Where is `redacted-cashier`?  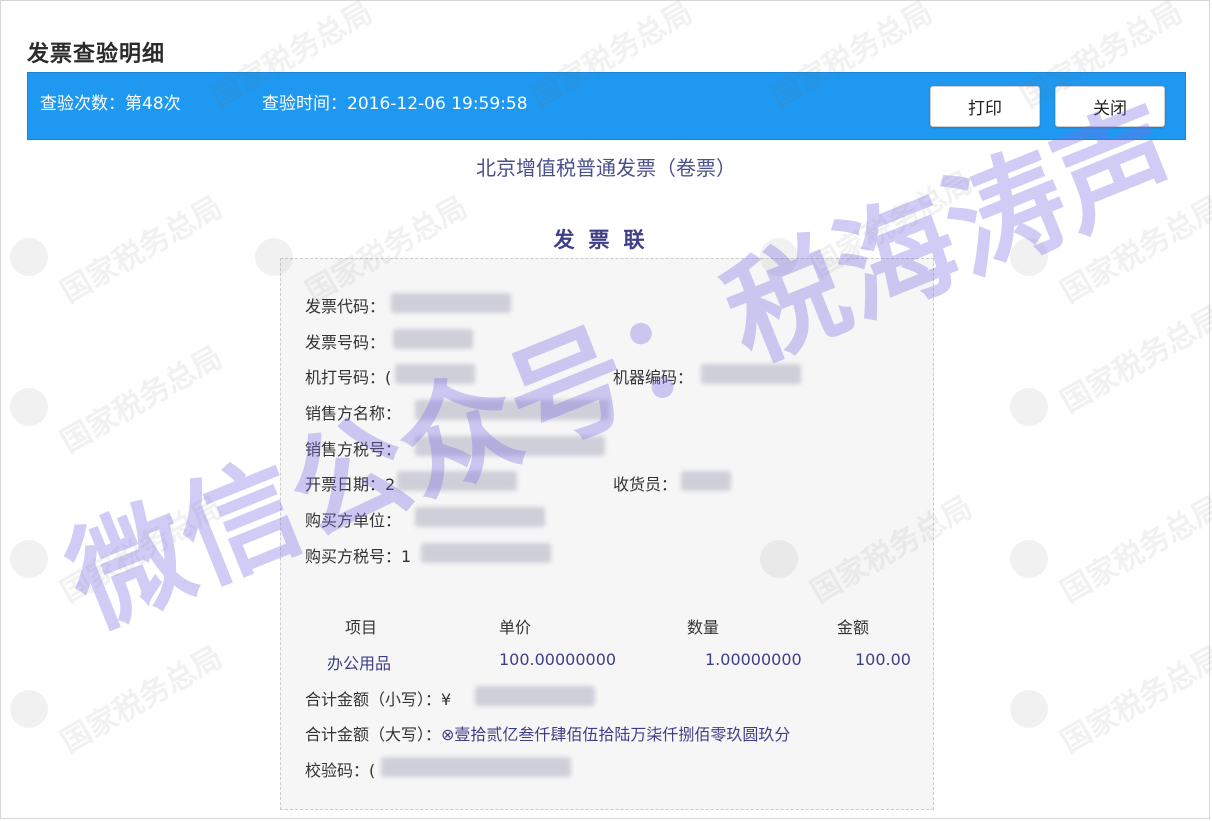 redacted-cashier is located at coordinates (706, 481).